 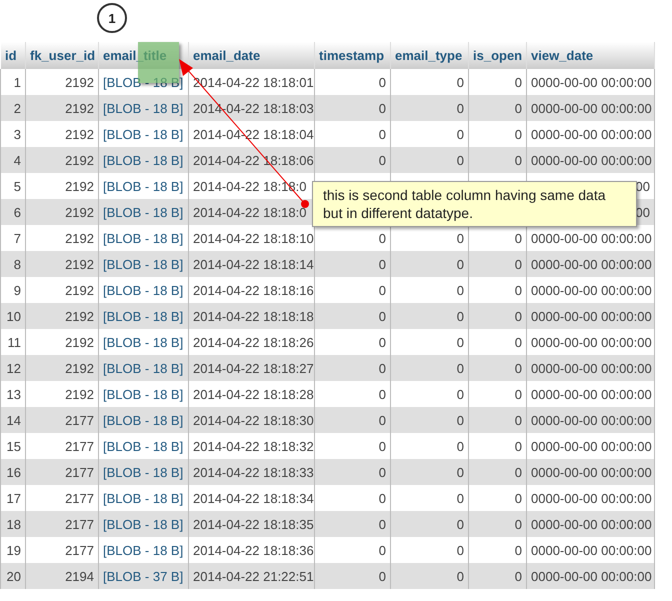 I want to click on column-header: fk_user_id, so click(x=62, y=55).